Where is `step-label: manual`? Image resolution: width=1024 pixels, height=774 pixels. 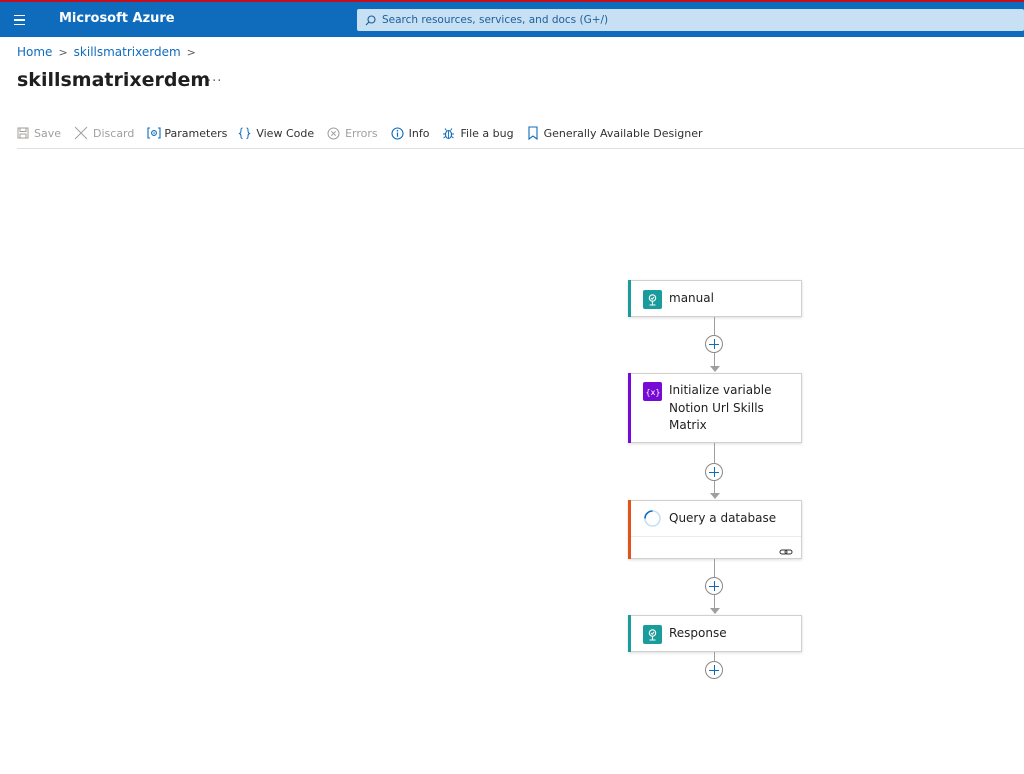 step-label: manual is located at coordinates (691, 298).